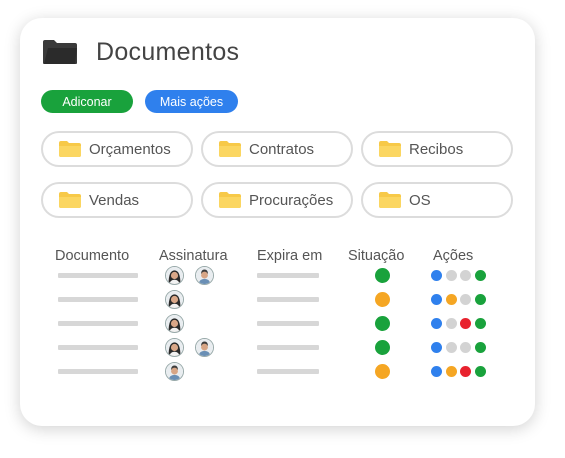 The width and height of the screenshot is (565, 458). Describe the element at coordinates (376, 256) in the screenshot. I see `column-header-status: Situação` at that location.